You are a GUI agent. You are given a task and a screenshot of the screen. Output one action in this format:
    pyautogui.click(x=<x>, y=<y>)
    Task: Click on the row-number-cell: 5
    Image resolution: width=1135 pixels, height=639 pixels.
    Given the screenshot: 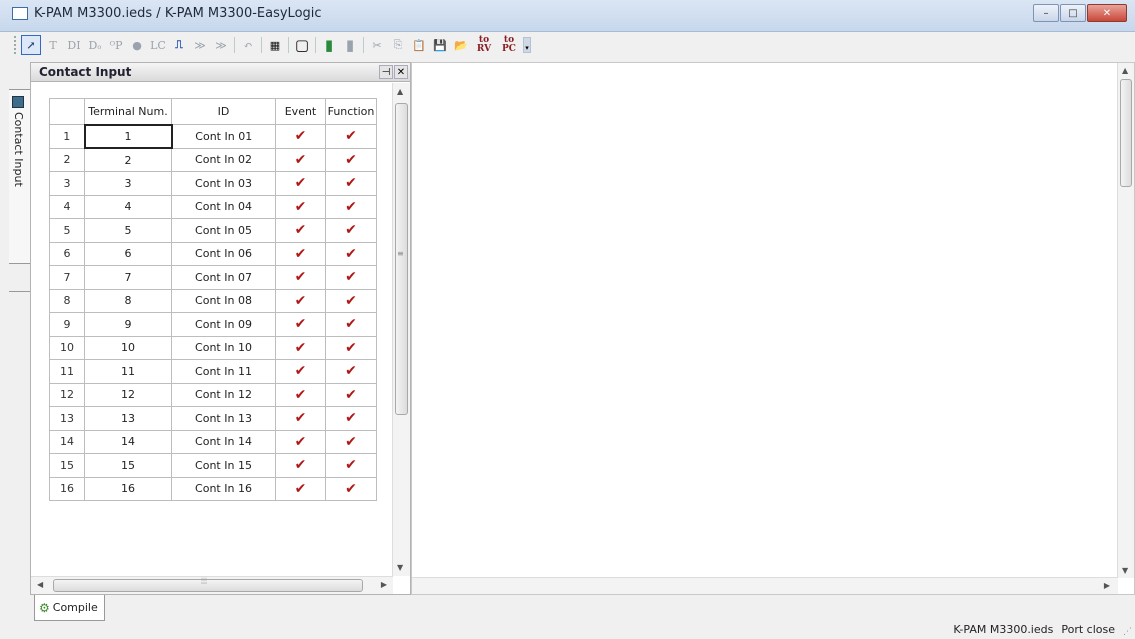 What is the action you would take?
    pyautogui.click(x=67, y=230)
    